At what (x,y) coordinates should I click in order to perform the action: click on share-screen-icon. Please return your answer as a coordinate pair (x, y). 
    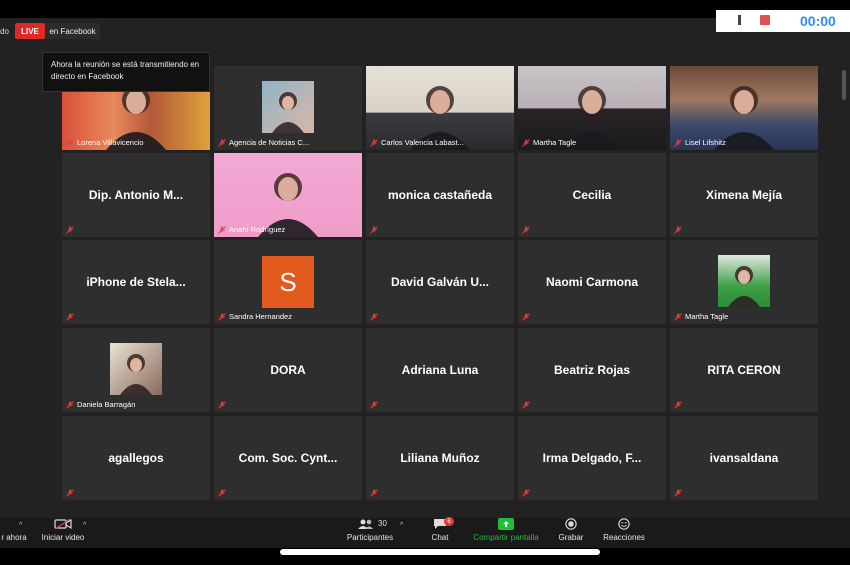
    Looking at the image, I should click on (506, 524).